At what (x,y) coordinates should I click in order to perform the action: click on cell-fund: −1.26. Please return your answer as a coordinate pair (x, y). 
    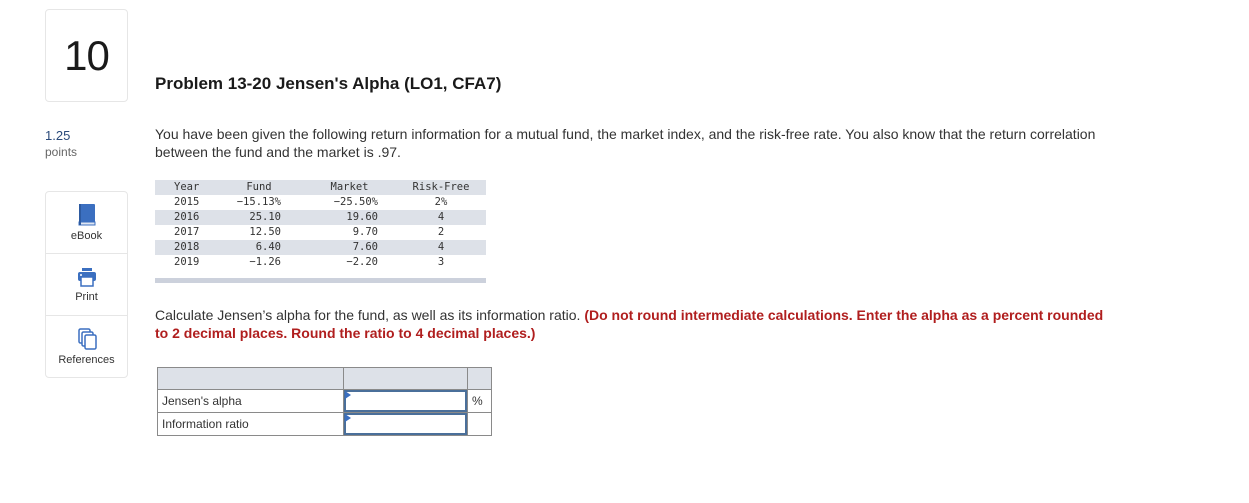
    Looking at the image, I should click on (265, 262).